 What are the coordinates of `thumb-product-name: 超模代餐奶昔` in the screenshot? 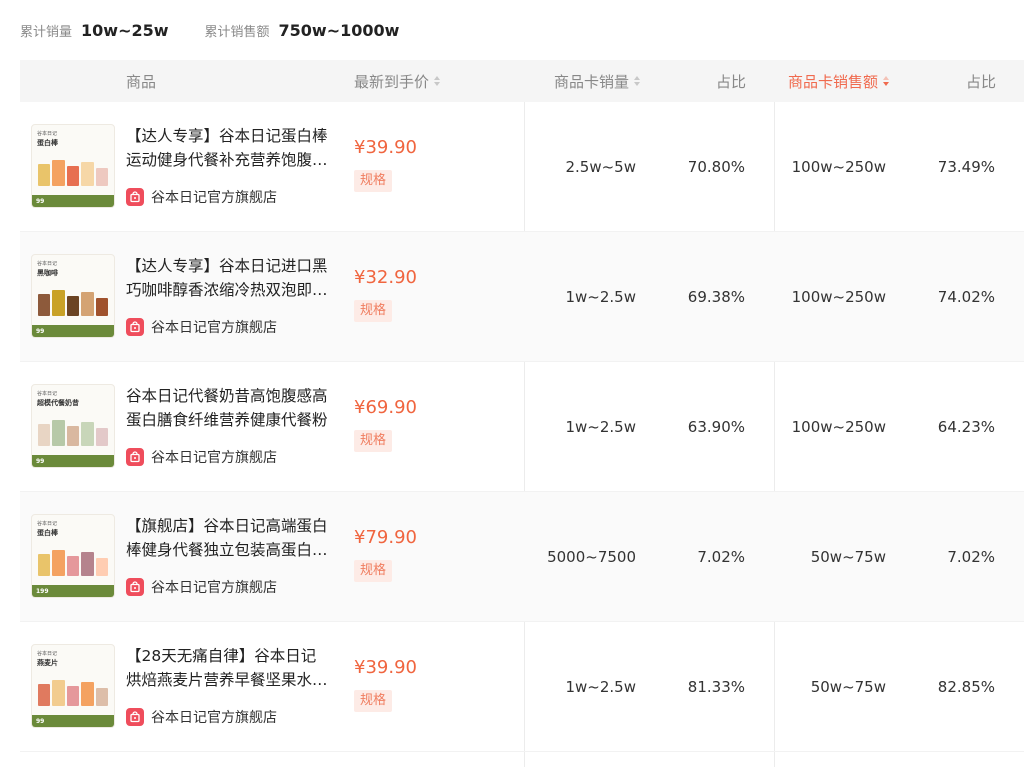 It's located at (58, 403).